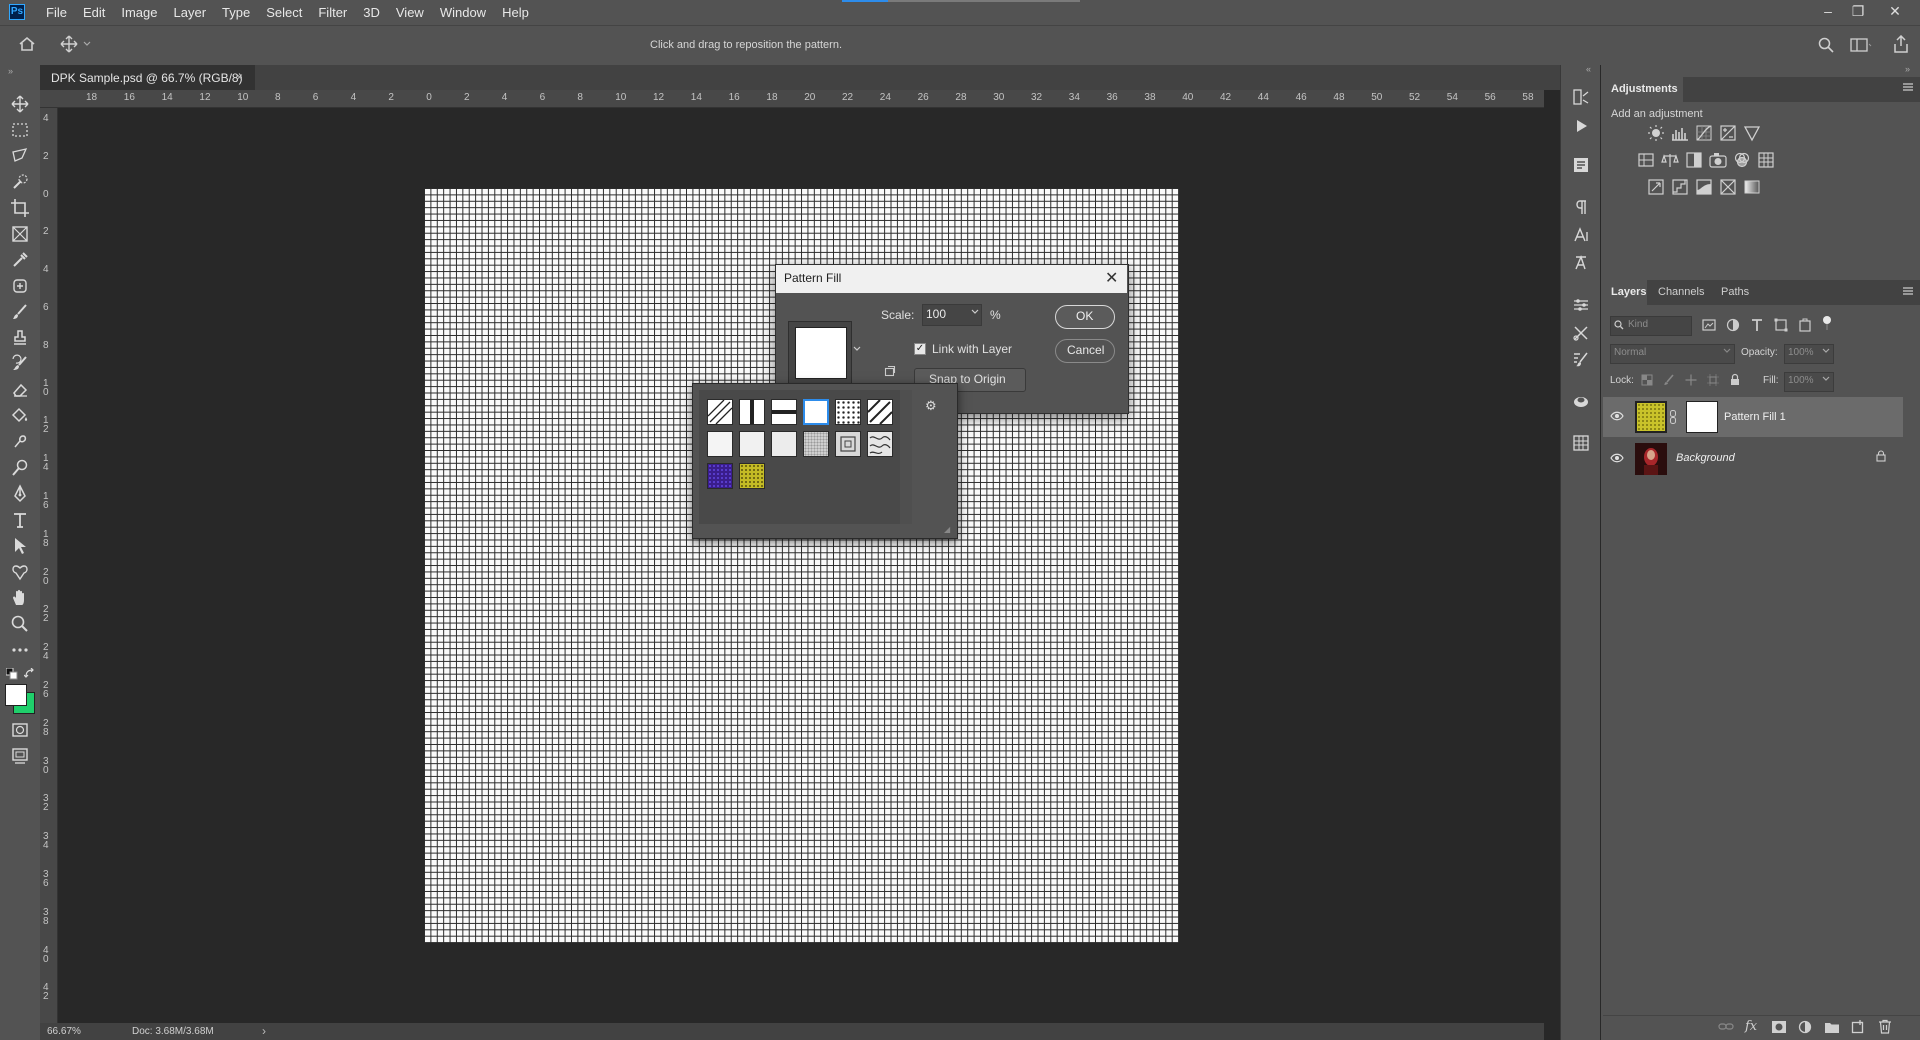 This screenshot has height=1040, width=1920. I want to click on menu-image: Image, so click(139, 12).